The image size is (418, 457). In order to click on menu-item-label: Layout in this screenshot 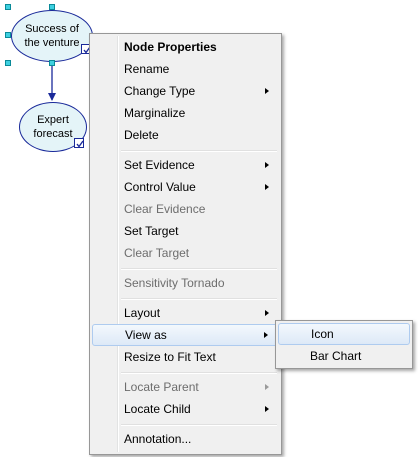, I will do `click(142, 313)`.